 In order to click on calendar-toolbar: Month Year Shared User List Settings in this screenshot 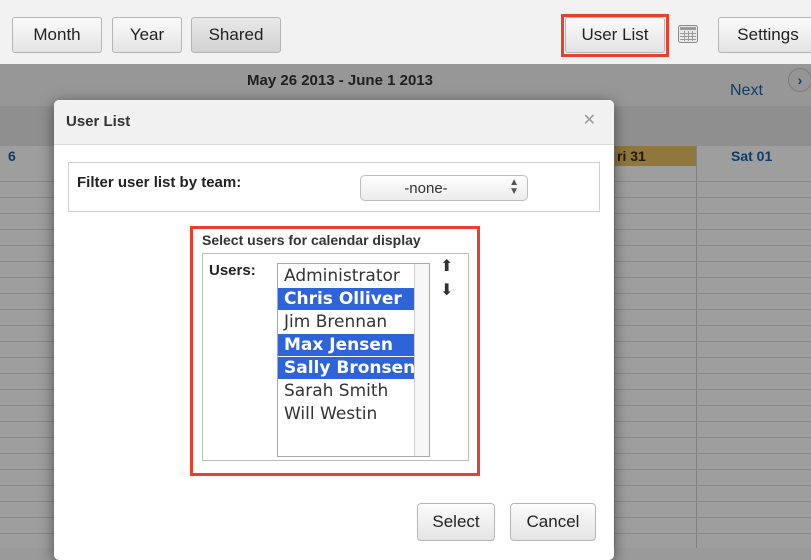, I will do `click(405, 32)`.